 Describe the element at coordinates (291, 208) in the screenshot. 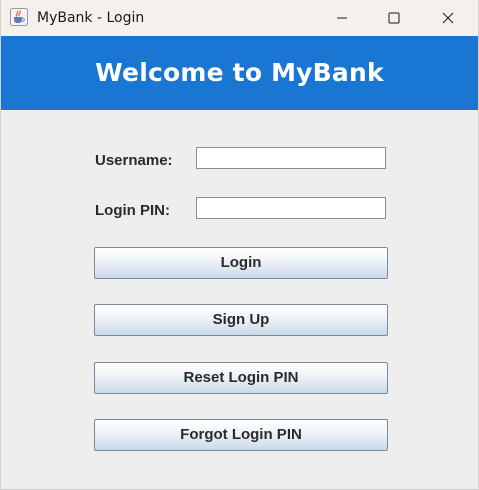

I see `login-pin-input` at that location.